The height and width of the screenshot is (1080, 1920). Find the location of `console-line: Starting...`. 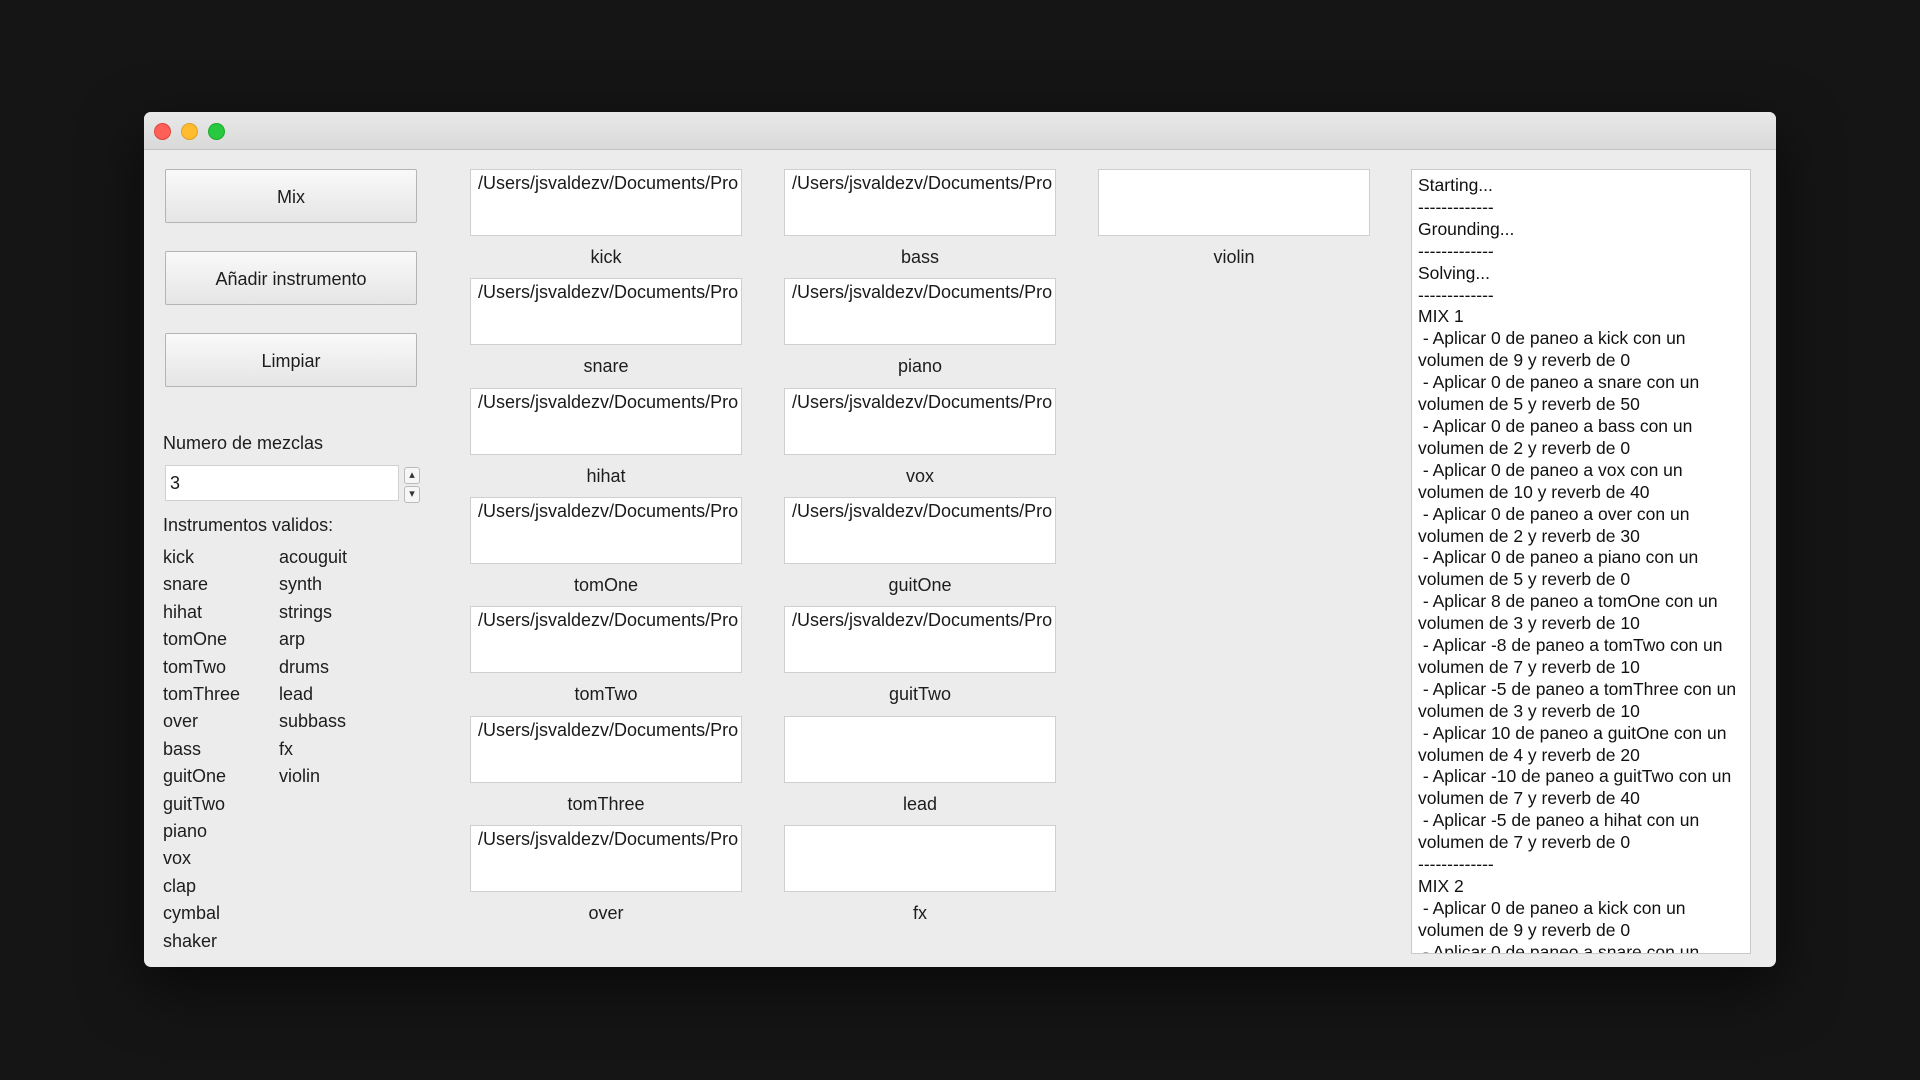

console-line: Starting... is located at coordinates (1455, 185).